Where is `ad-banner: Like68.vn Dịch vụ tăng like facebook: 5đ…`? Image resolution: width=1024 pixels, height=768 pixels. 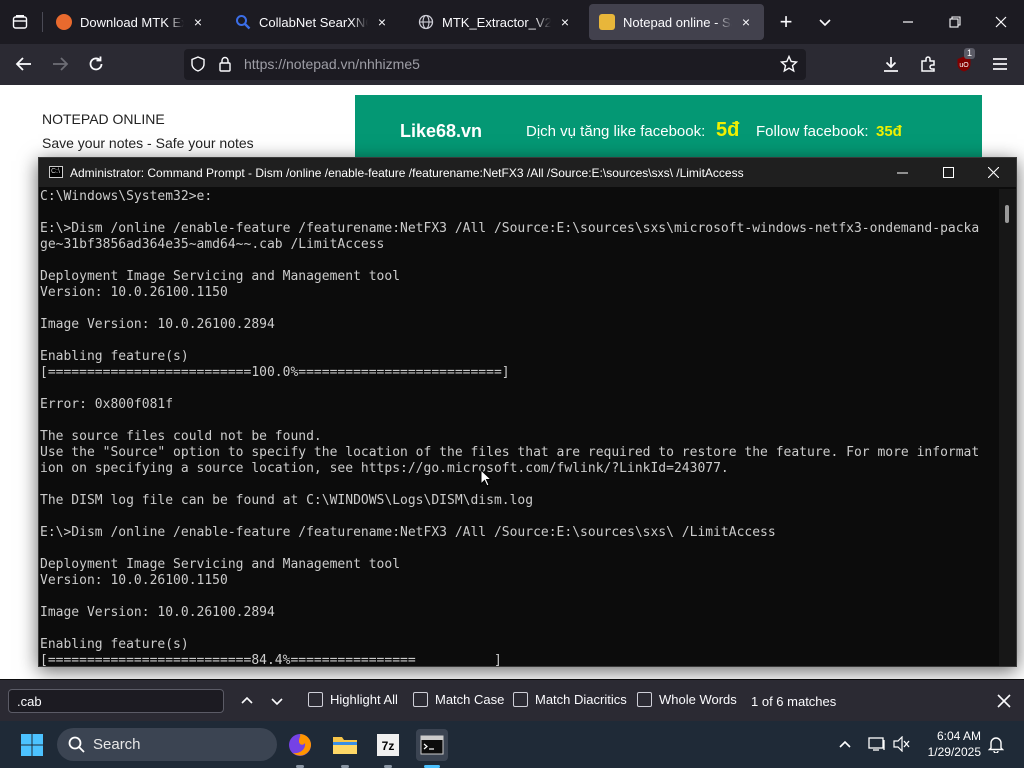
ad-banner: Like68.vn Dịch vụ tăng like facebook: 5đ… is located at coordinates (668, 127).